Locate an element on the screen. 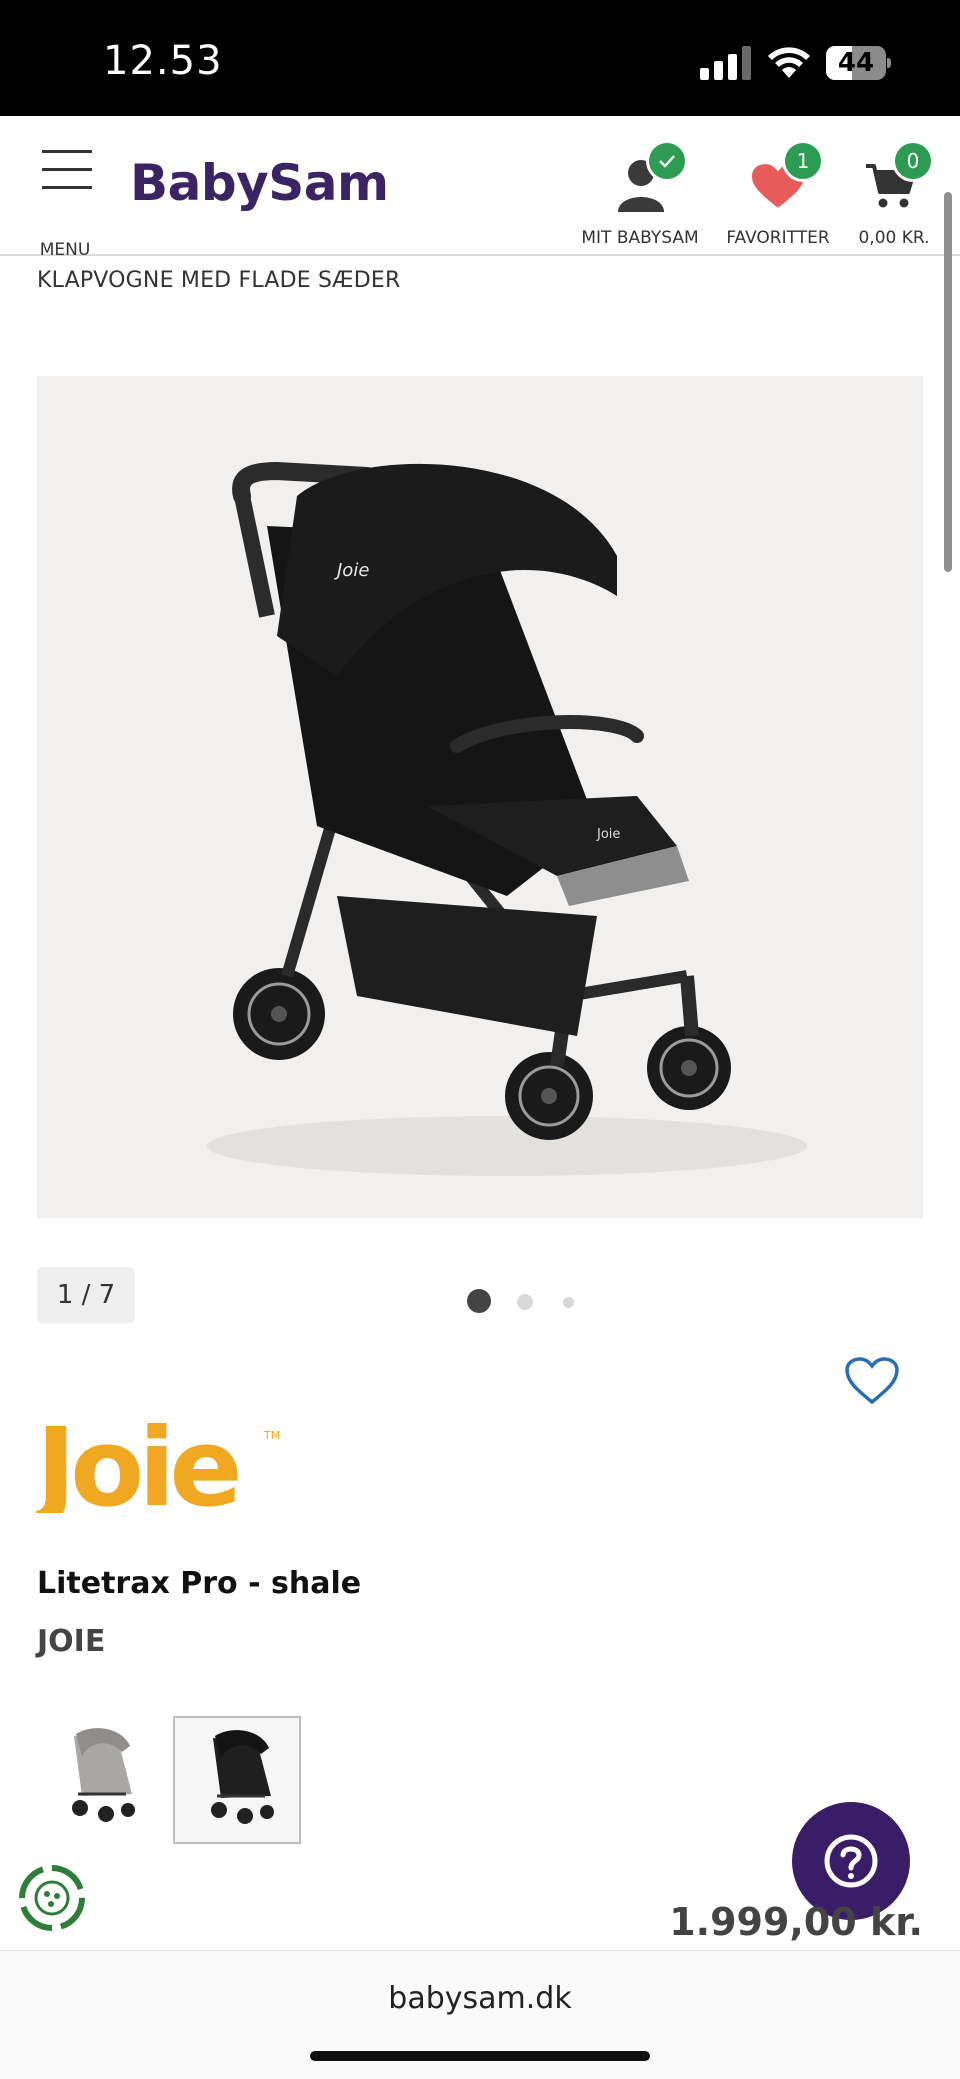 This screenshot has width=960, height=2079. breadcrumb-category-link: KLAPVOGNE MED FLADE SÆDER is located at coordinates (219, 280).